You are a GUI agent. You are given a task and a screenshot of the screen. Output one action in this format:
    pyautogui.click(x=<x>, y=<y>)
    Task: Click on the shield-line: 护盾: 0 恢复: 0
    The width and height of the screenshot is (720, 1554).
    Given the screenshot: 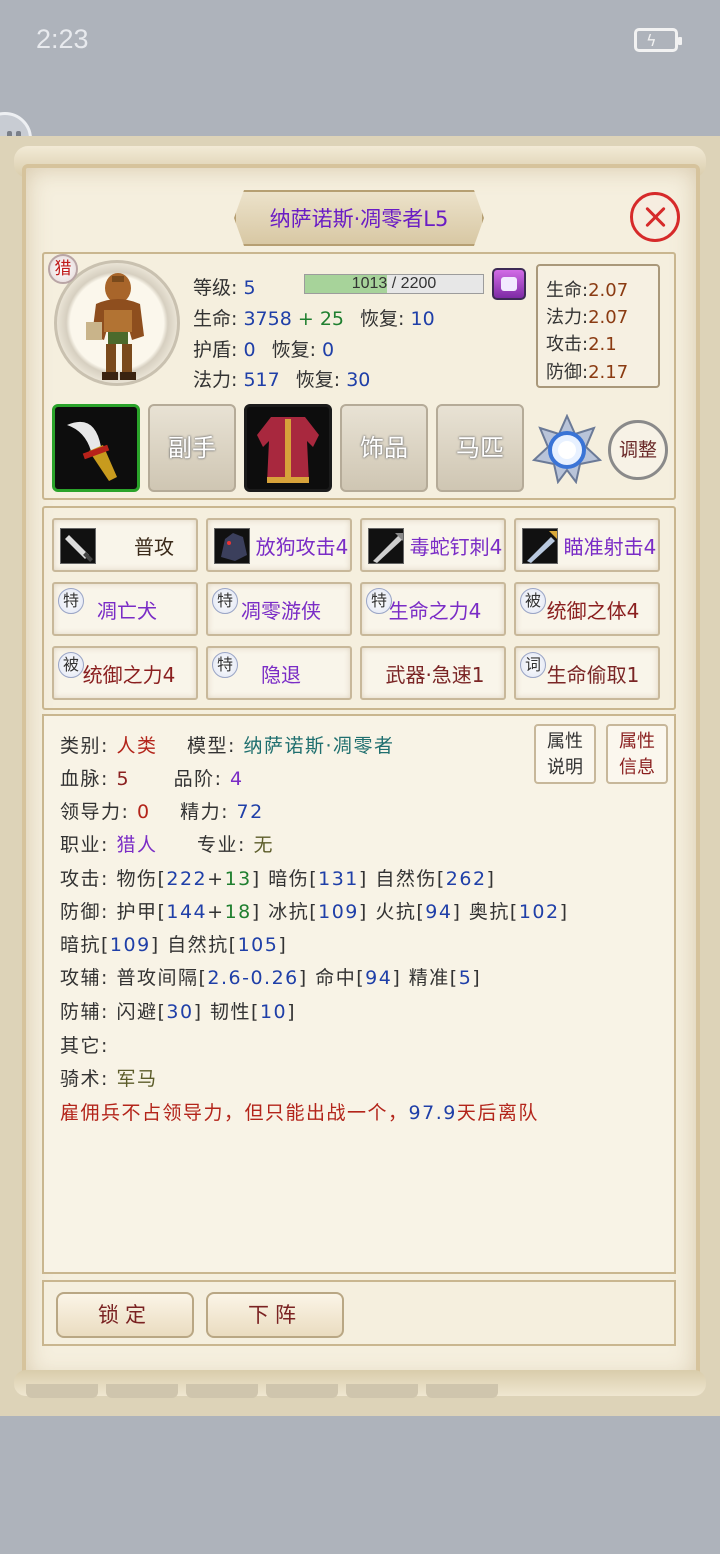 What is the action you would take?
    pyautogui.click(x=263, y=348)
    